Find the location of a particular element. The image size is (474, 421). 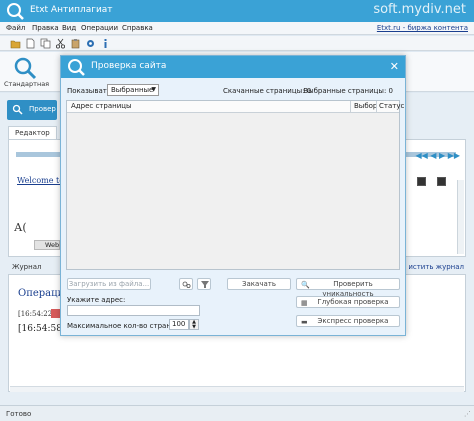

deep-check-icon: ▦ is located at coordinates (304, 303).